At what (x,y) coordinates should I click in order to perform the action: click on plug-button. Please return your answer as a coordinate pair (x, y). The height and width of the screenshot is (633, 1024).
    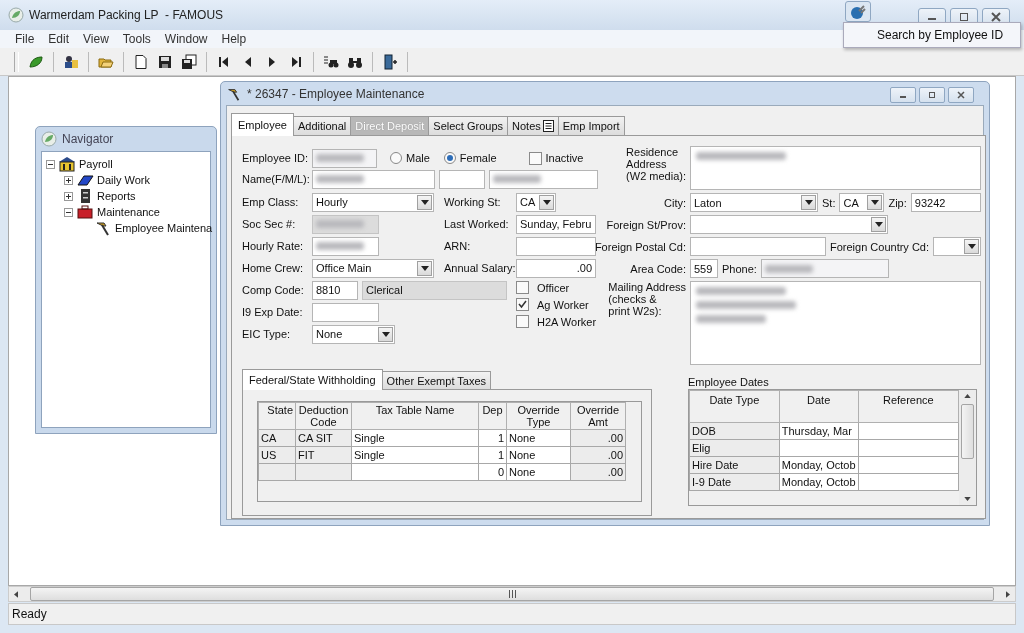
    Looking at the image, I should click on (858, 11).